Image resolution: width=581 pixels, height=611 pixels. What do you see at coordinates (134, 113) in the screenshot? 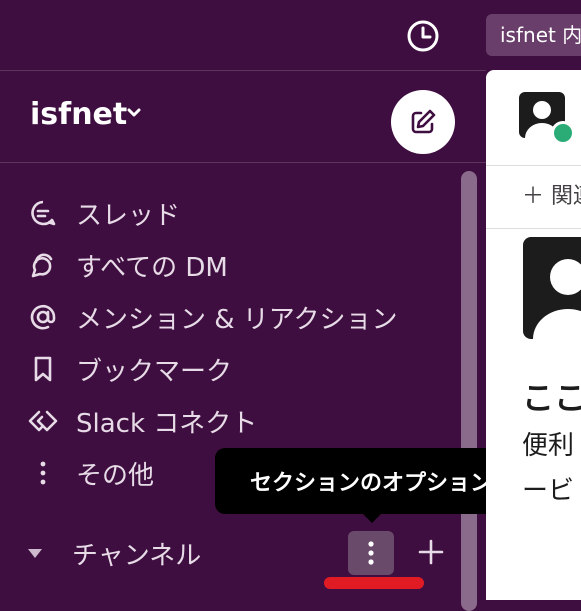
I see `chevron-down-icon` at bounding box center [134, 113].